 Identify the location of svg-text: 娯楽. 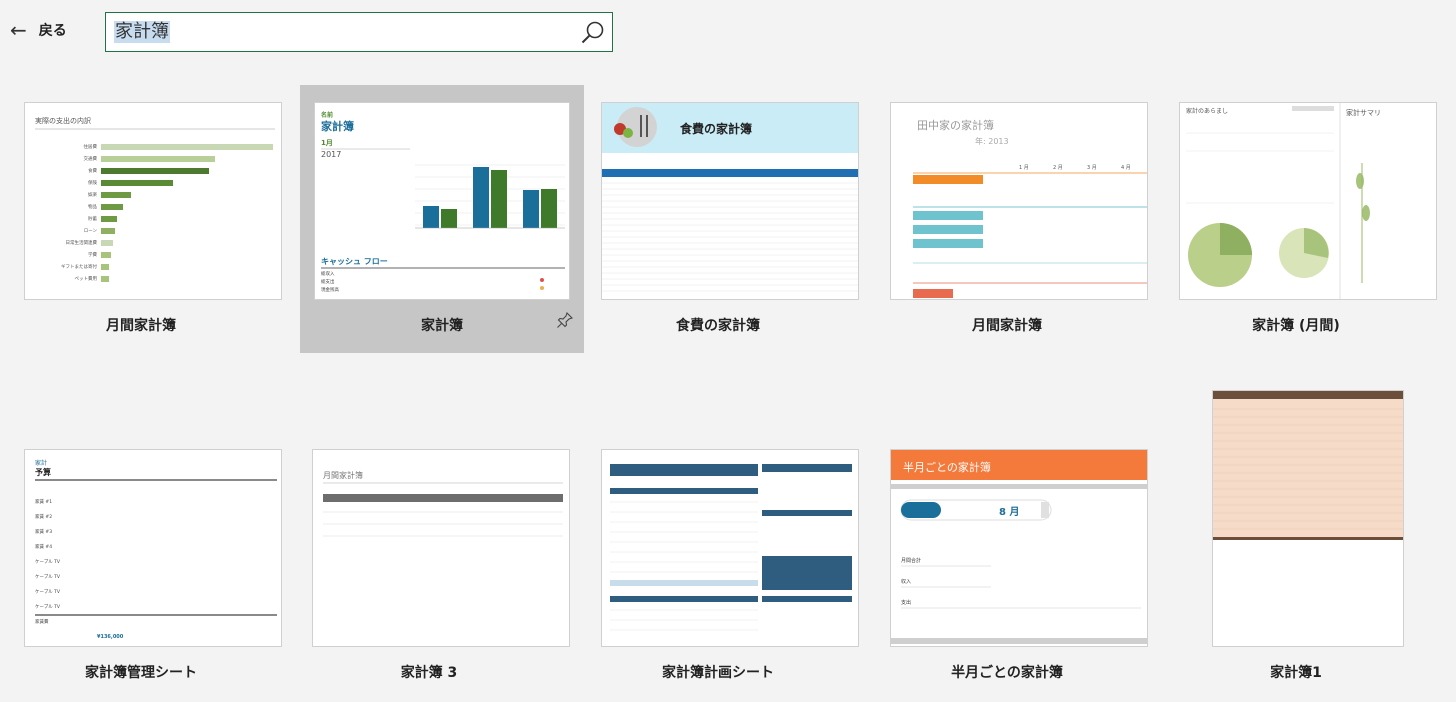
(92, 194).